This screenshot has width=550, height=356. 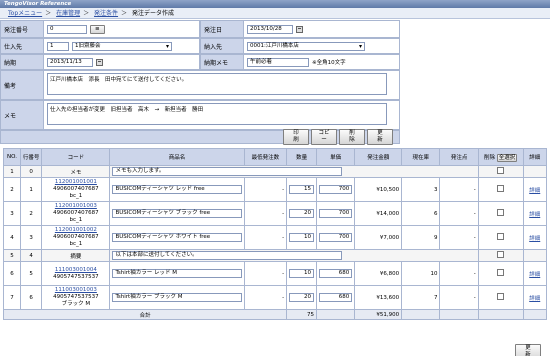 I want to click on supplier-code-input: 1, so click(x=58, y=46).